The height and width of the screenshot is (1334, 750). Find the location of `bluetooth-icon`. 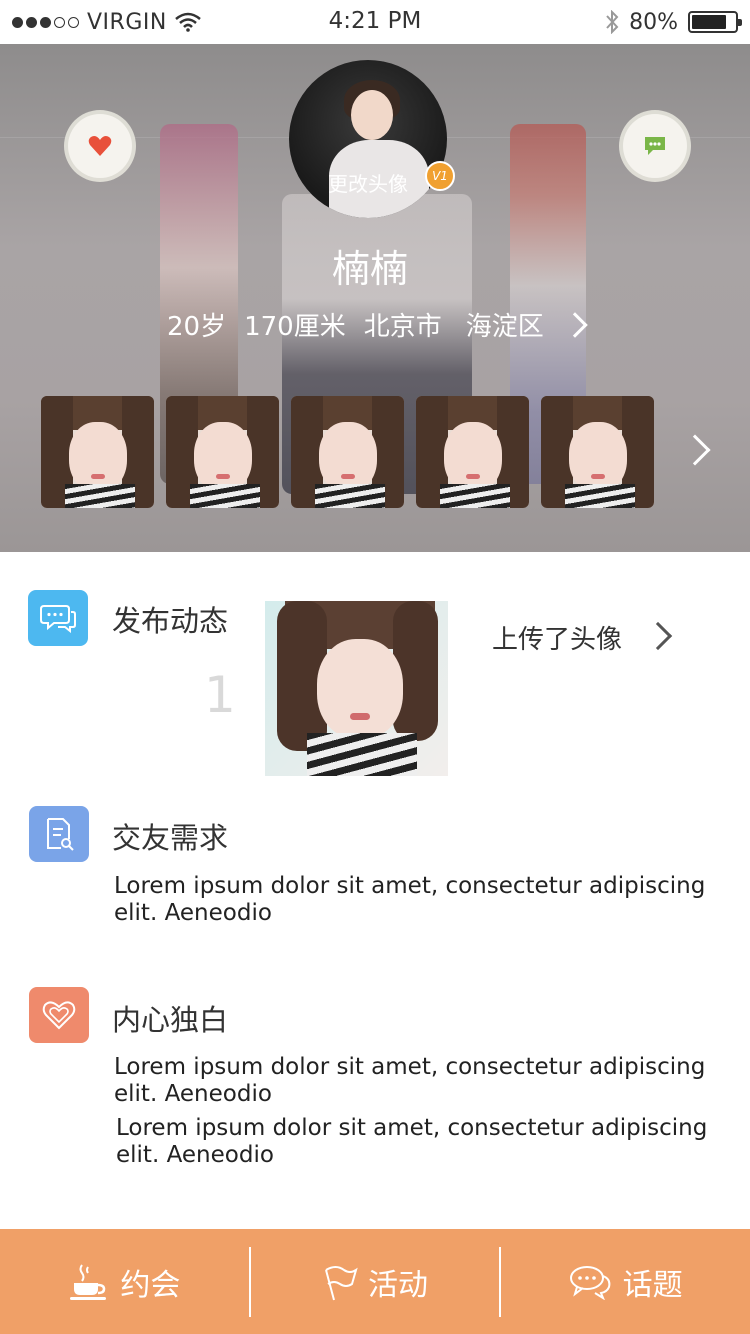

bluetooth-icon is located at coordinates (612, 22).